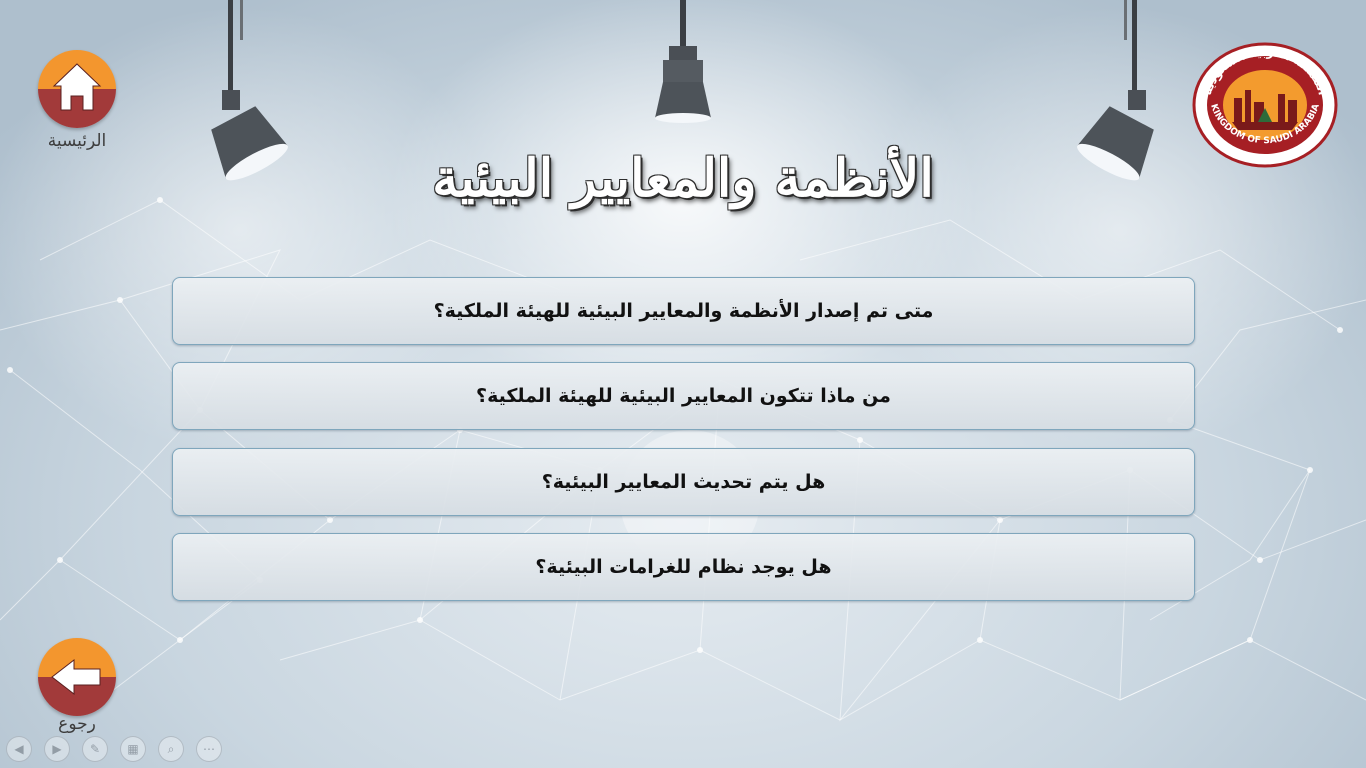 This screenshot has height=768, width=1366. I want to click on spotlight-right-icon, so click(1115, 90).